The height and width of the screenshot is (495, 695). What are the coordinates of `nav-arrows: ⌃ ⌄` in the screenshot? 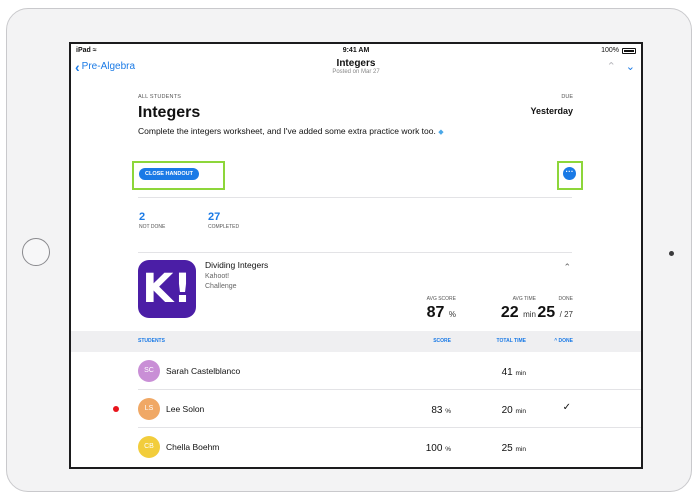 It's located at (621, 66).